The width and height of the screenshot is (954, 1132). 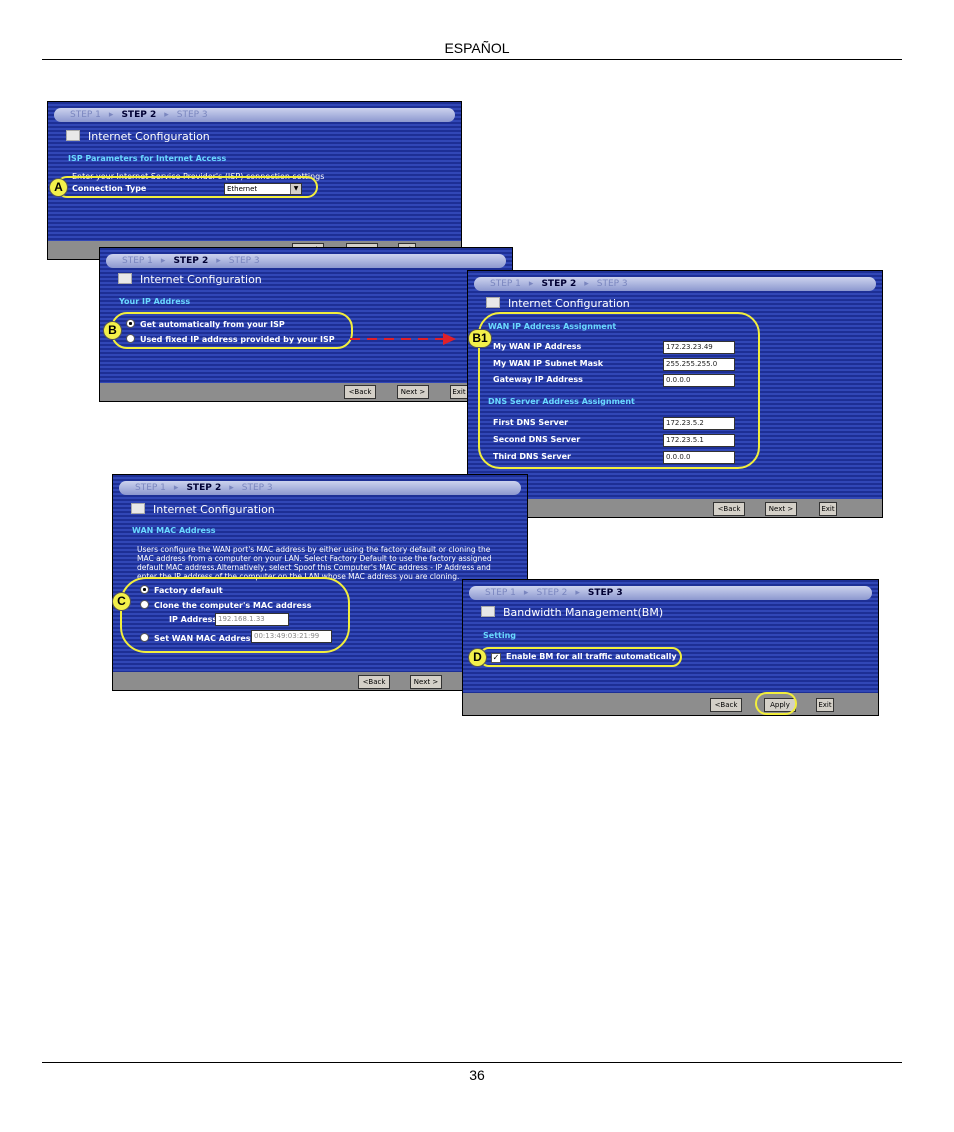 I want to click on section-heading: Setting, so click(x=499, y=635).